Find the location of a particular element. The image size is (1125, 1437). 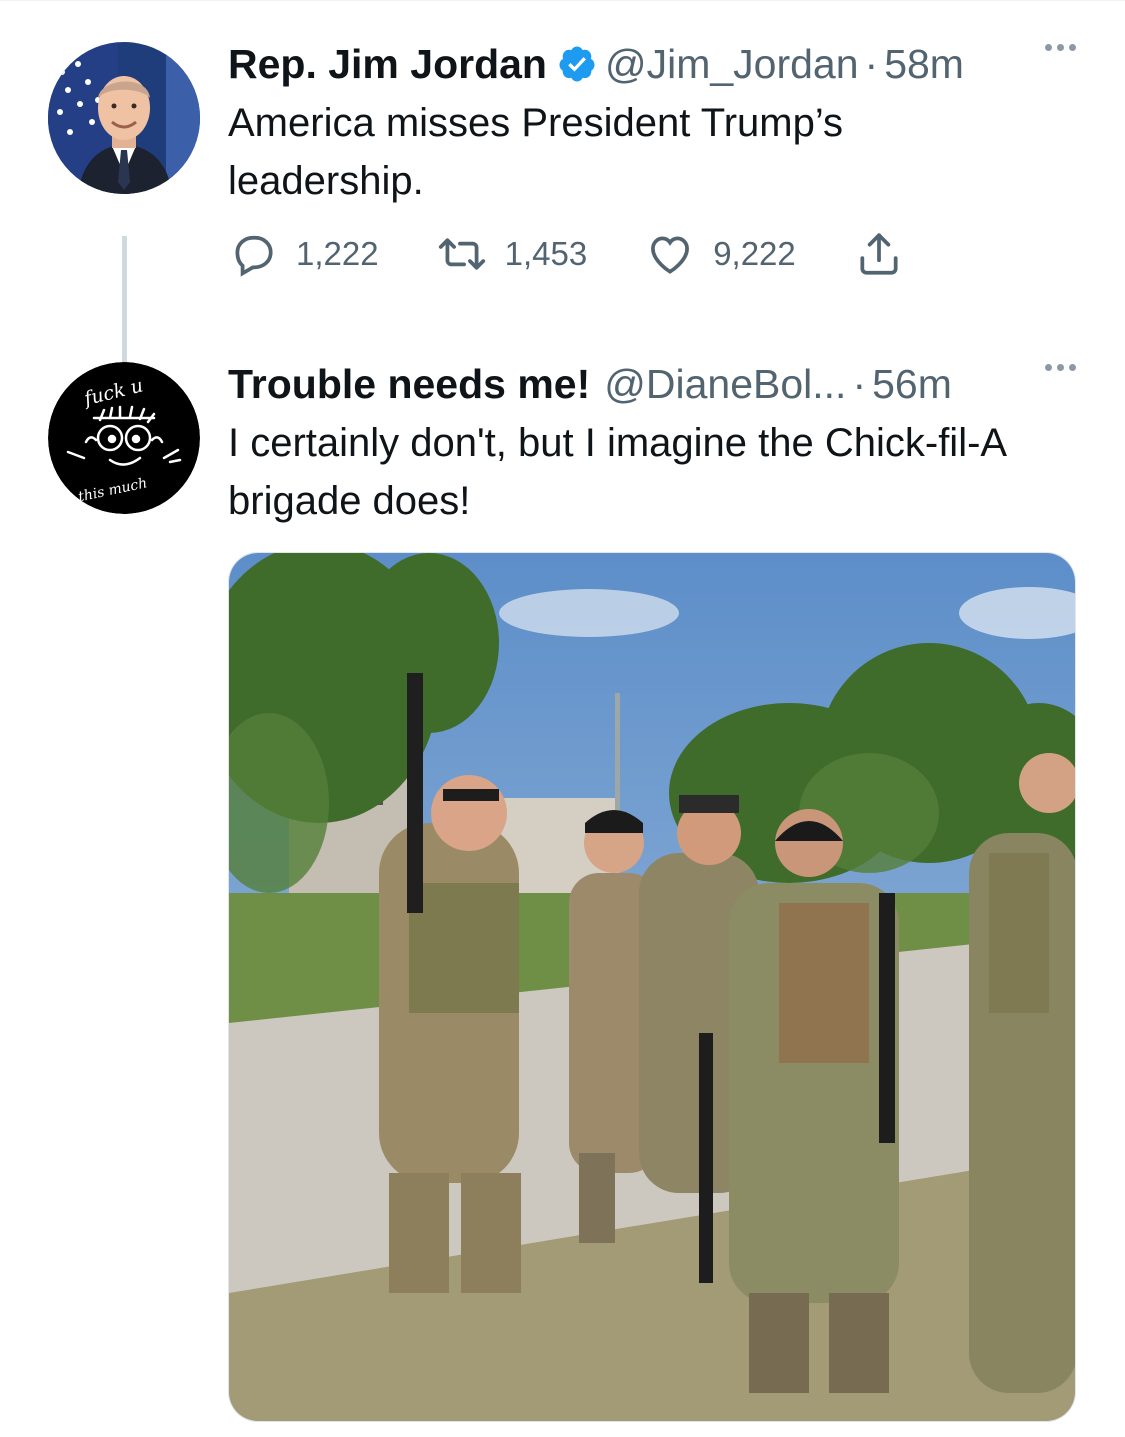

retweet-icon is located at coordinates (461, 254).